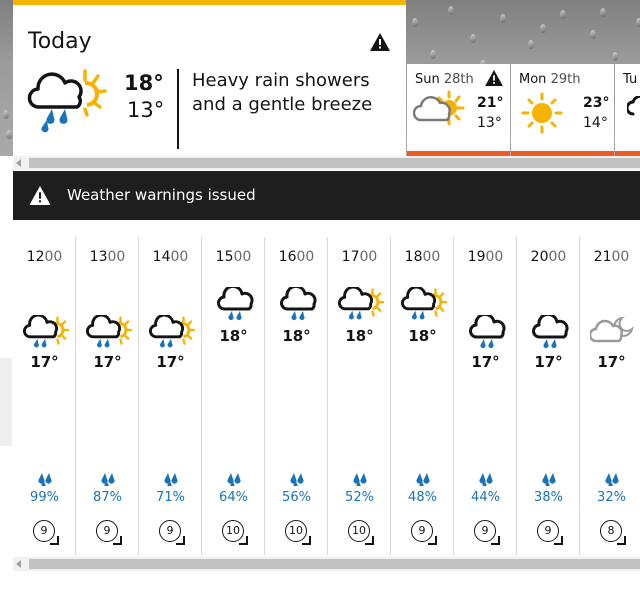 This screenshot has width=640, height=613. I want to click on today-description: Heavy rain showers and a gentle breeze, so click(282, 92).